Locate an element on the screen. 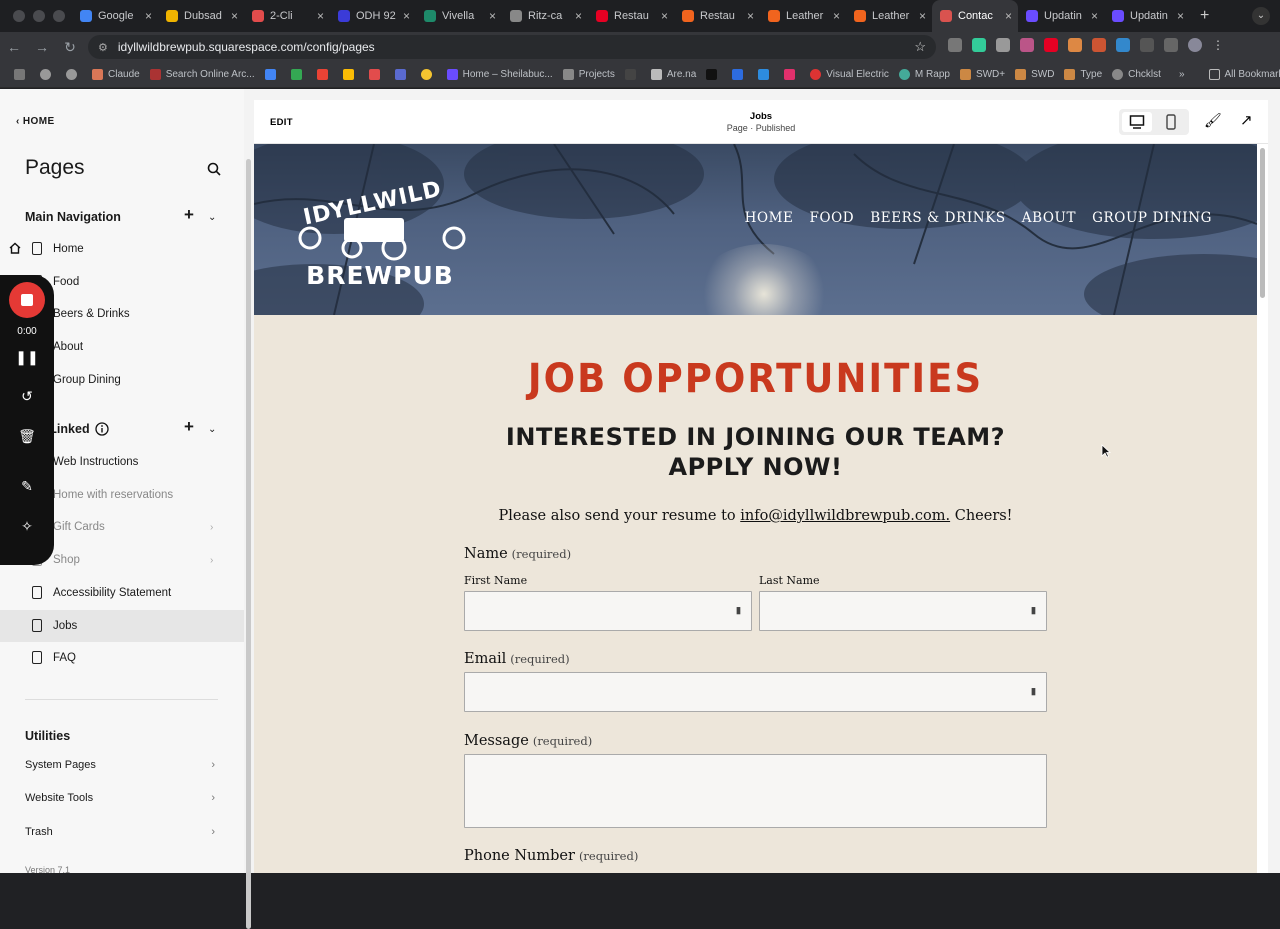 The height and width of the screenshot is (929, 1280). email-link: info@idyllwildbrewpub.com. is located at coordinates (845, 516).